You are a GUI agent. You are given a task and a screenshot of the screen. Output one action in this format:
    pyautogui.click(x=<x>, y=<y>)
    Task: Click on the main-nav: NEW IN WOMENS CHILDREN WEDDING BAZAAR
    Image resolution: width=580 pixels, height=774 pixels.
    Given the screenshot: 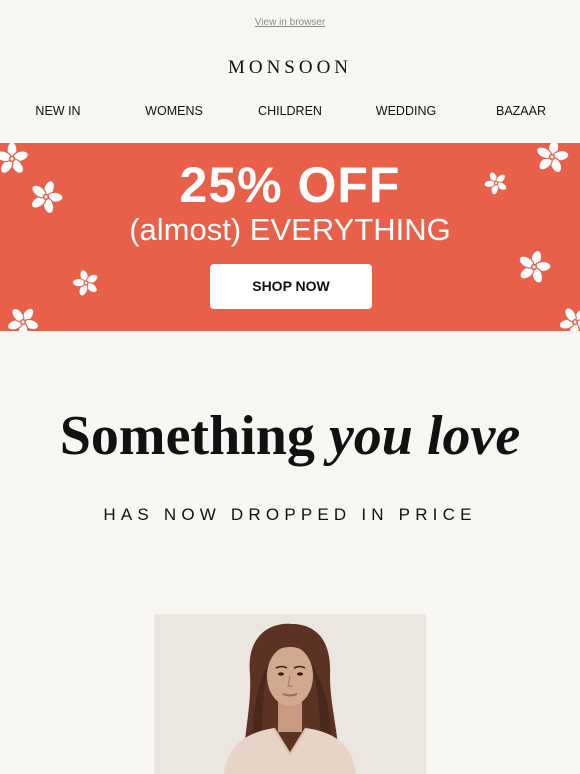 What is the action you would take?
    pyautogui.click(x=290, y=112)
    